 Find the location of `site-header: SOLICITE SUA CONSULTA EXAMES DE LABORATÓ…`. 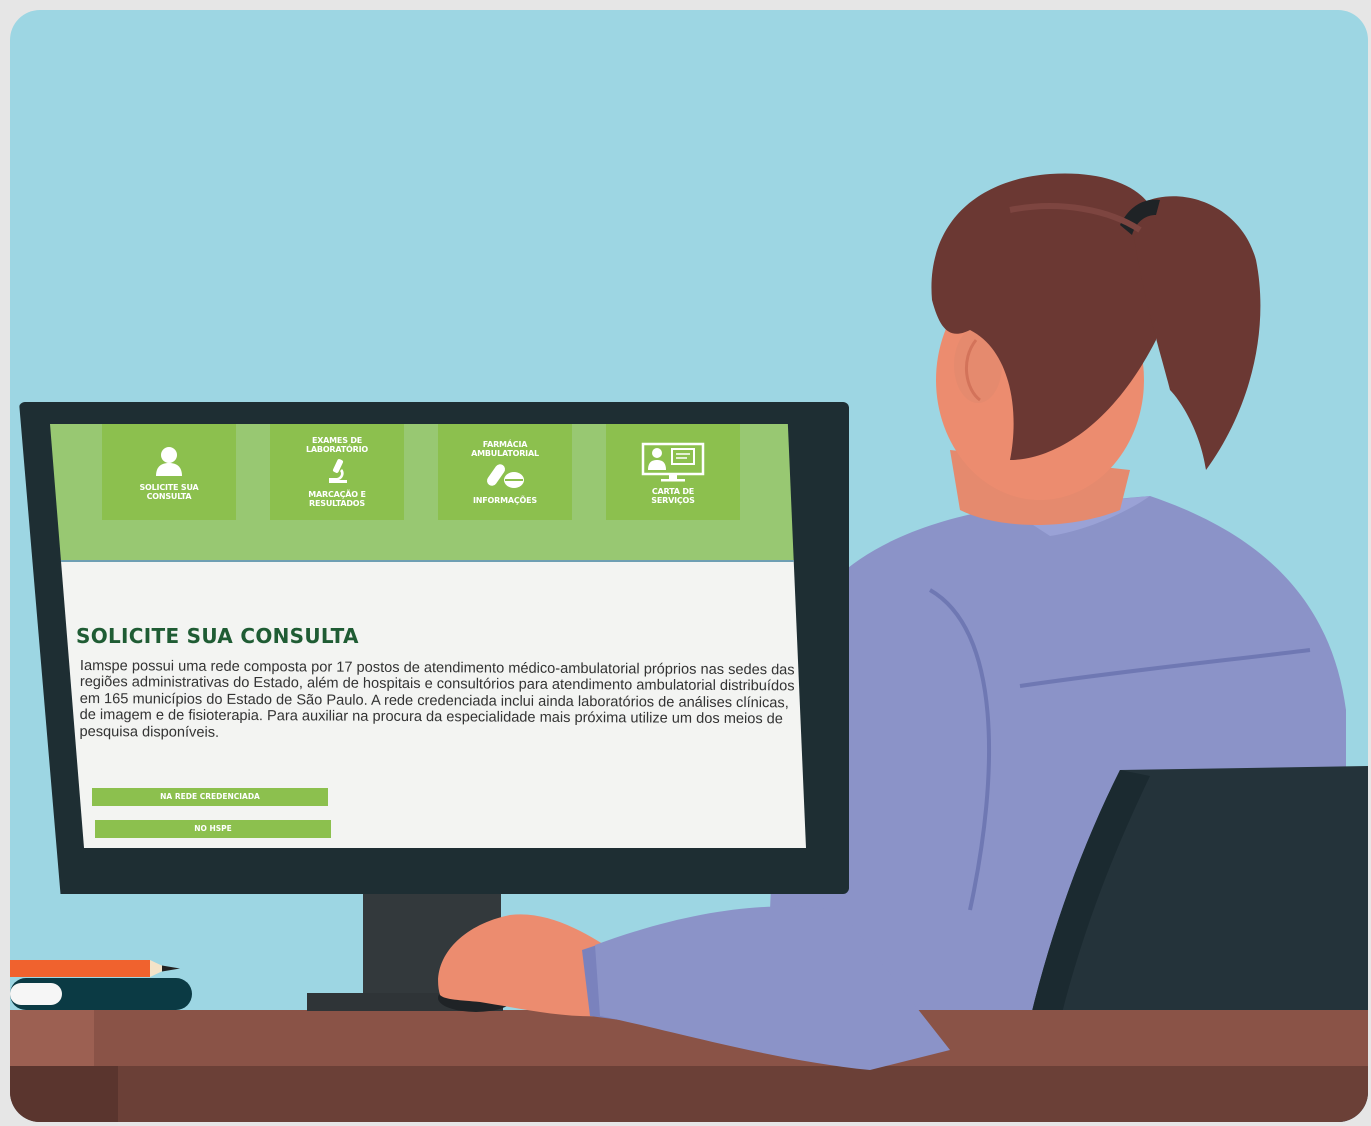

site-header: SOLICITE SUA CONSULTA EXAMES DE LABORATÓ… is located at coordinates (428, 492).